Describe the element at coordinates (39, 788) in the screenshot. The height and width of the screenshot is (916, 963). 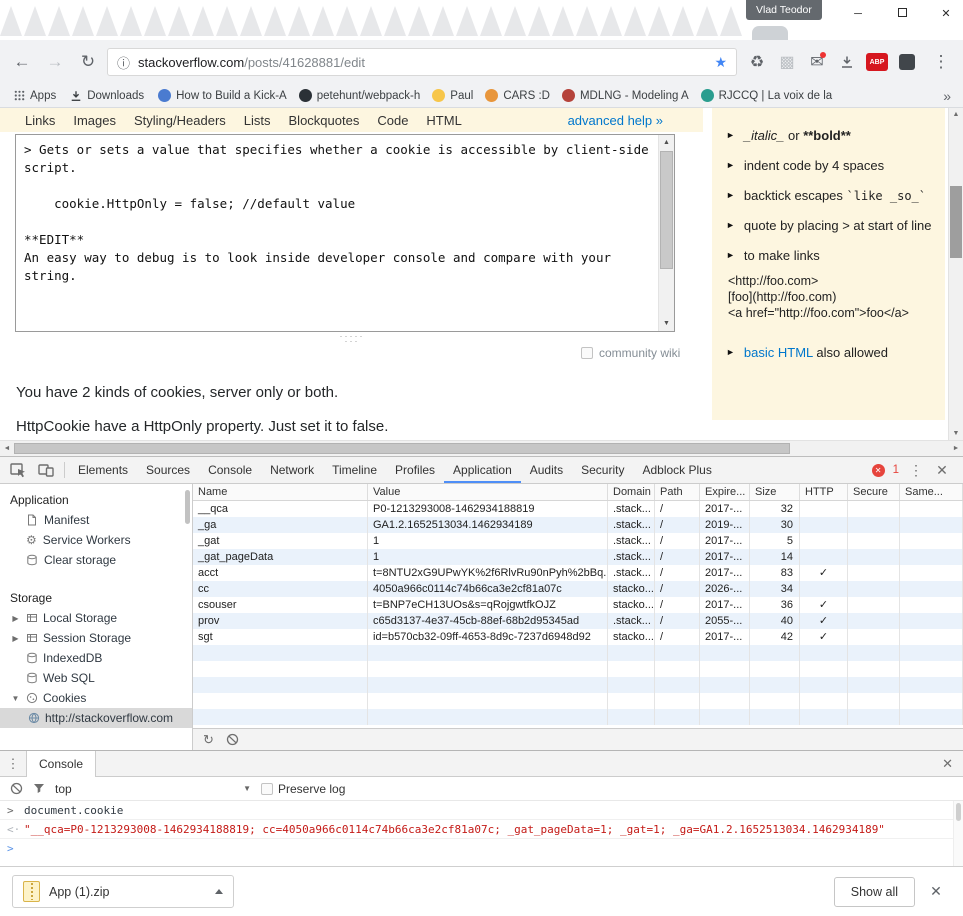
I see `filter-funnel-icon` at that location.